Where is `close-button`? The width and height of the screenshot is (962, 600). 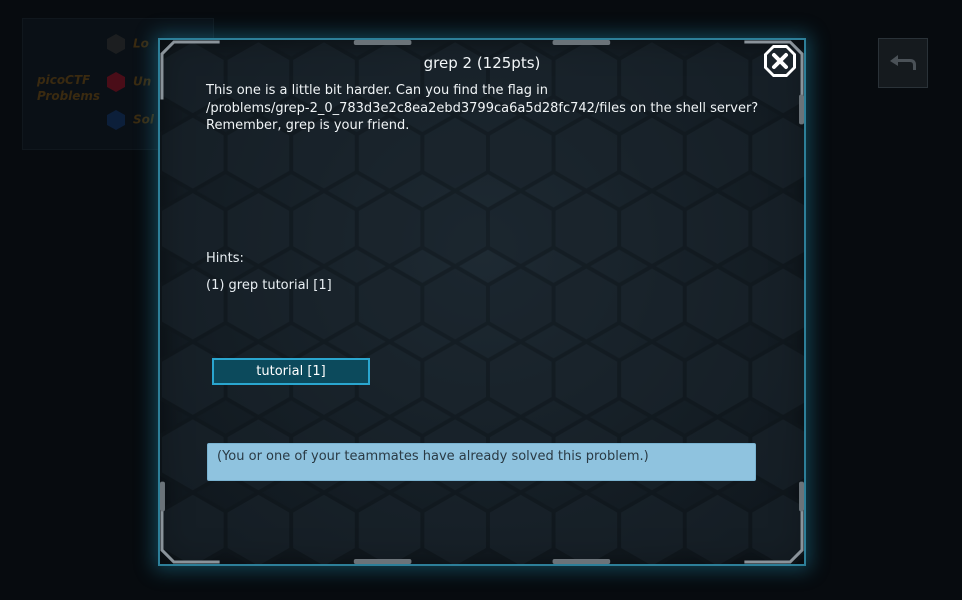
close-button is located at coordinates (780, 61).